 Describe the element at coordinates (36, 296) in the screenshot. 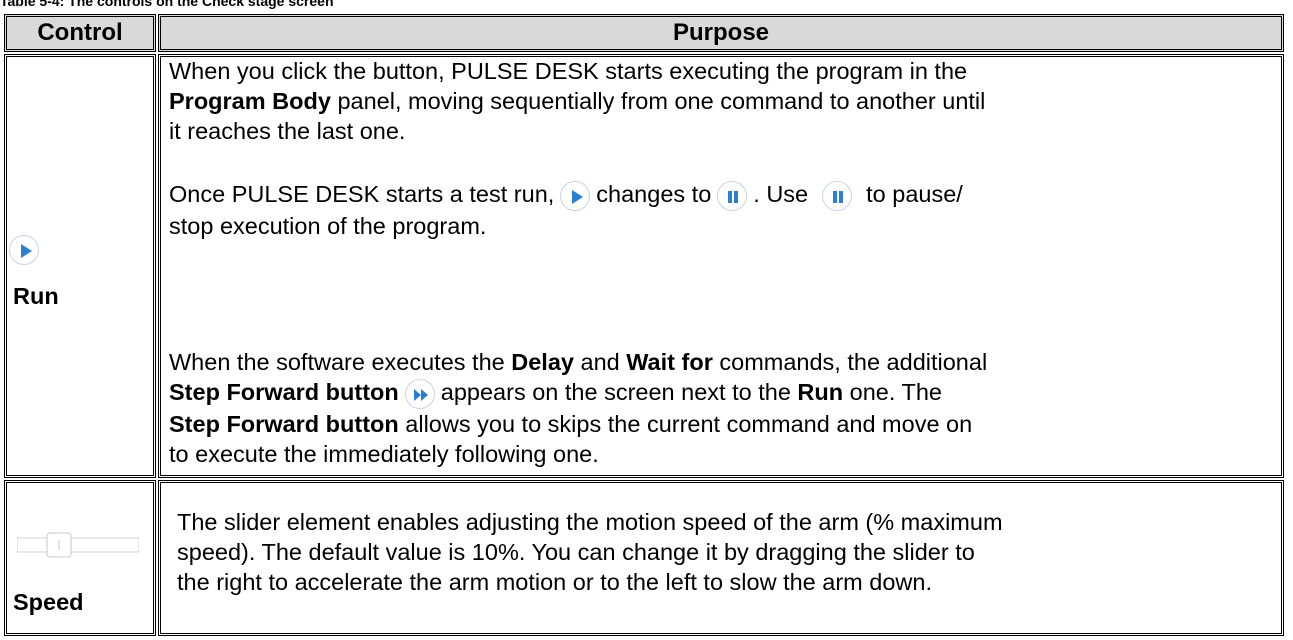

I see `run-label: Run` at that location.